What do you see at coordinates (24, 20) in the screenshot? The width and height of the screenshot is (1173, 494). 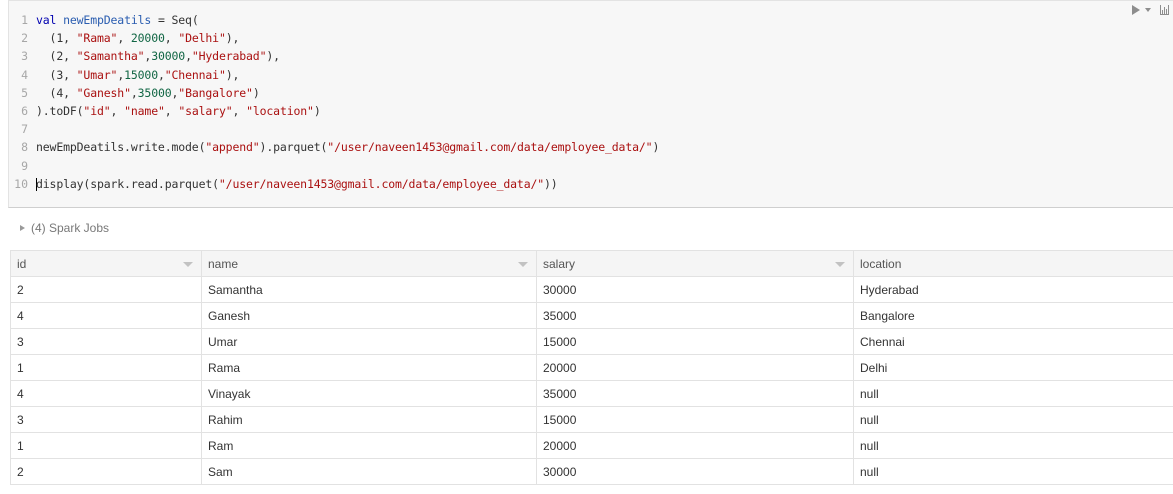 I see `line-number: 1` at bounding box center [24, 20].